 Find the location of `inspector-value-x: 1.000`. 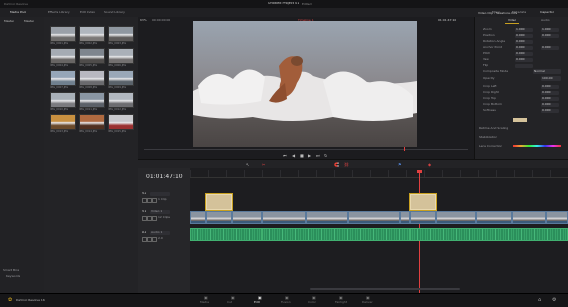

inspector-value-x: 1.000 is located at coordinates (524, 30).